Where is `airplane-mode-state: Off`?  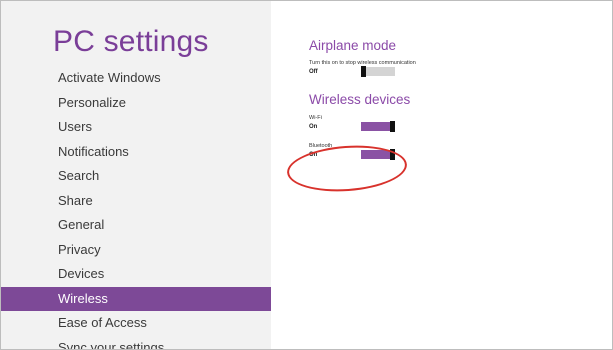
airplane-mode-state: Off is located at coordinates (313, 72).